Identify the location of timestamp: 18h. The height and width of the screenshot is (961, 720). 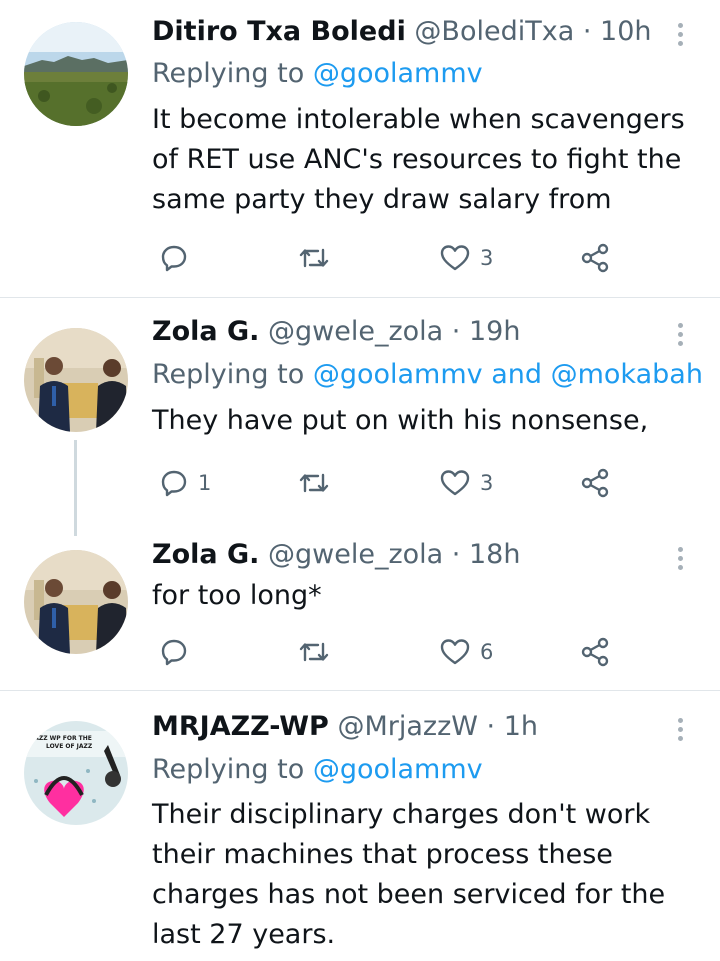
(494, 554).